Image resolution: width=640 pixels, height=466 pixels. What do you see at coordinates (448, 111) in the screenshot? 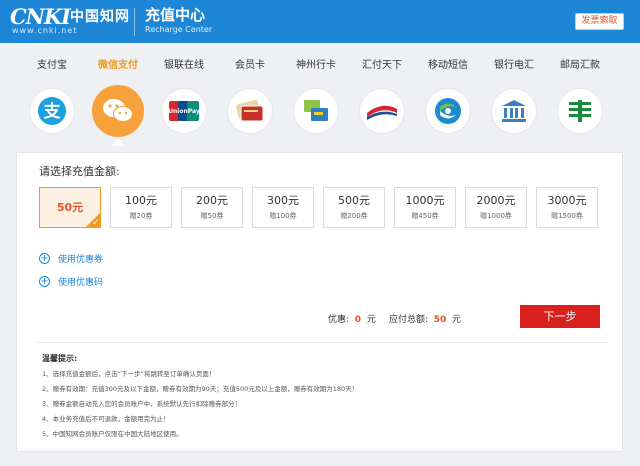
I see `china-mobile-icon` at bounding box center [448, 111].